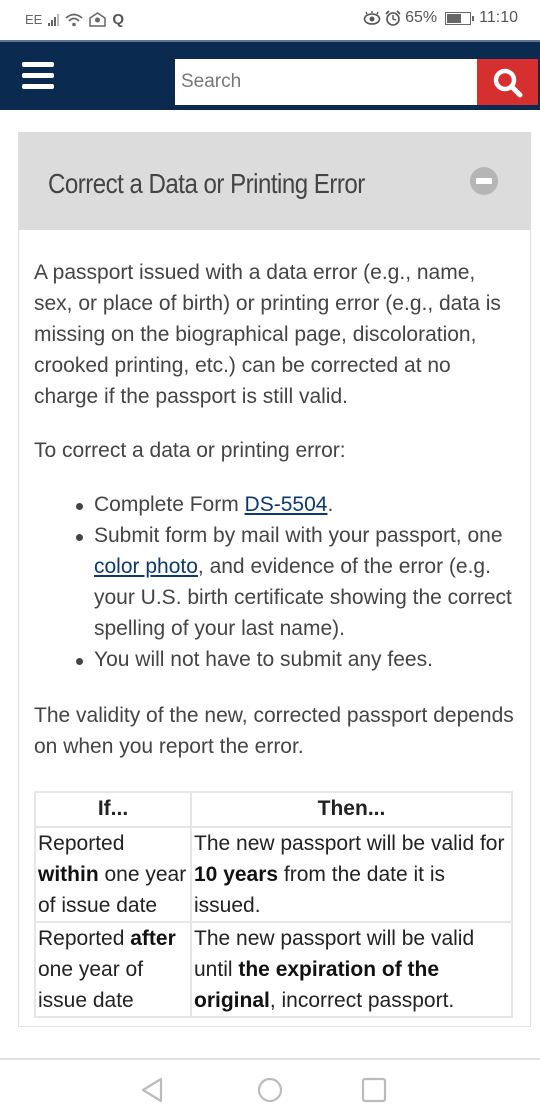  What do you see at coordinates (98, 19) in the screenshot?
I see `mail-icon` at bounding box center [98, 19].